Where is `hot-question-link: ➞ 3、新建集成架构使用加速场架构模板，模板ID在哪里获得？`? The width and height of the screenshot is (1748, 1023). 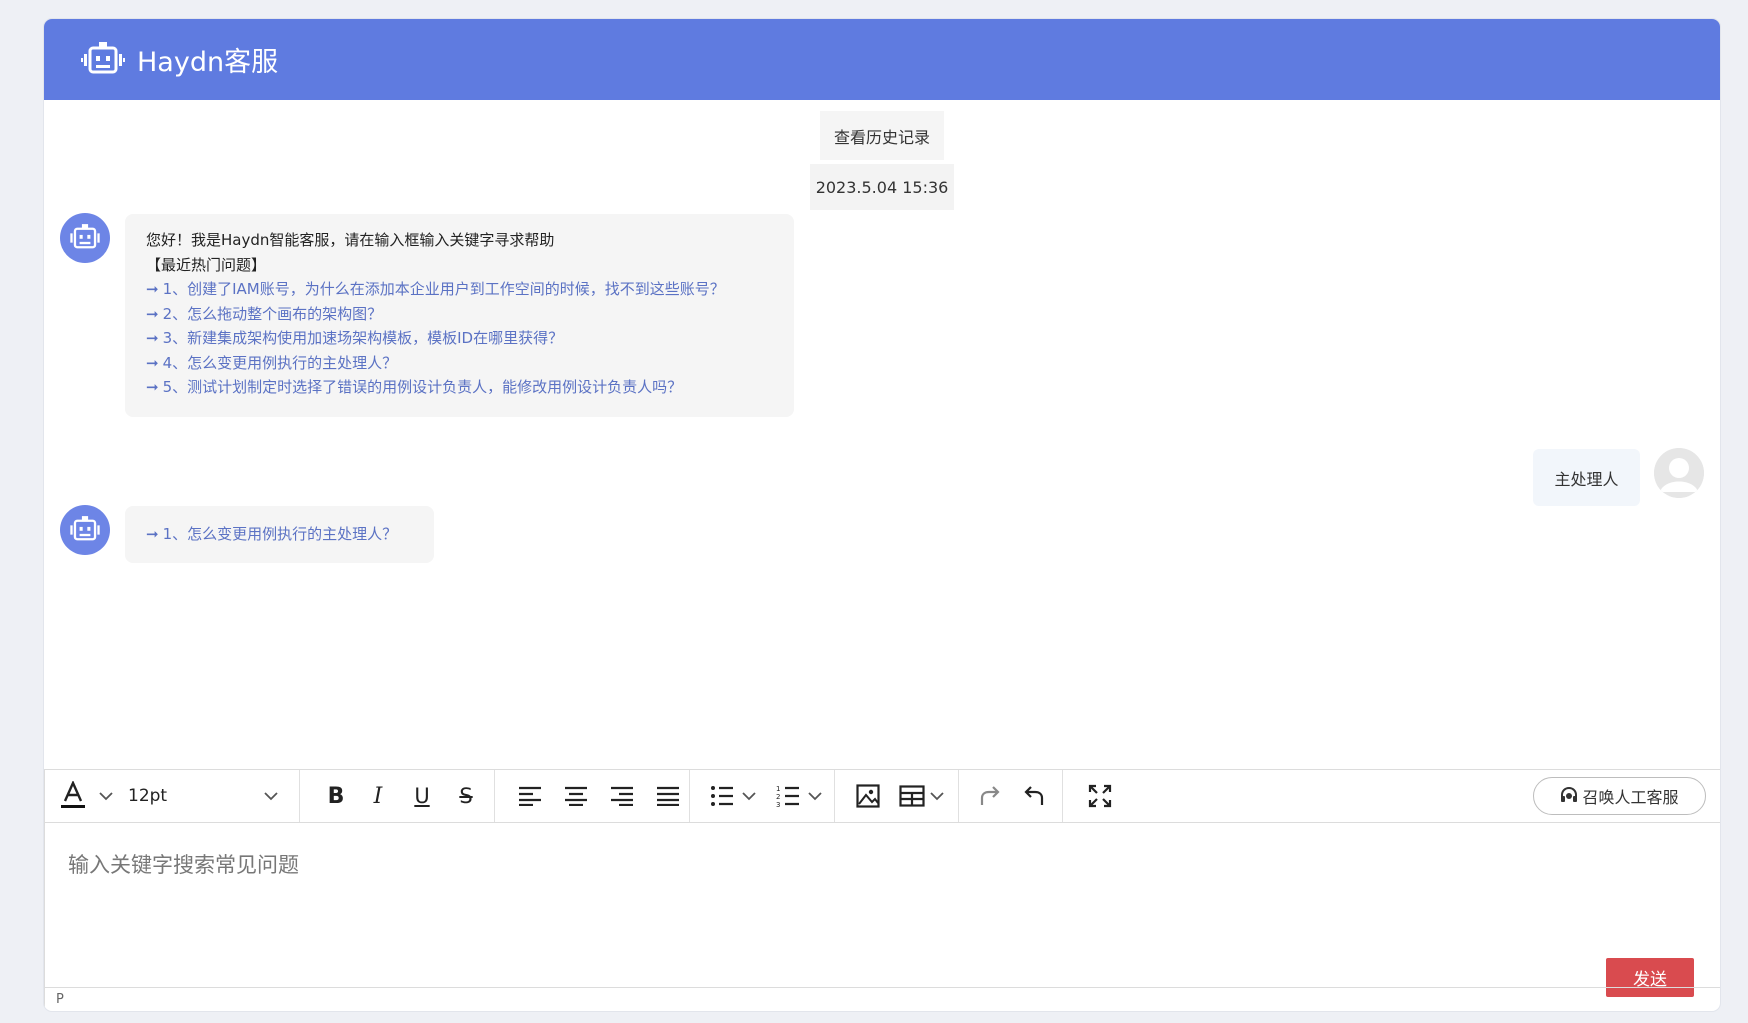
hot-question-link: ➞ 3、新建集成架构使用加速场架构模板，模板ID在哪里获得？ is located at coordinates (459, 338).